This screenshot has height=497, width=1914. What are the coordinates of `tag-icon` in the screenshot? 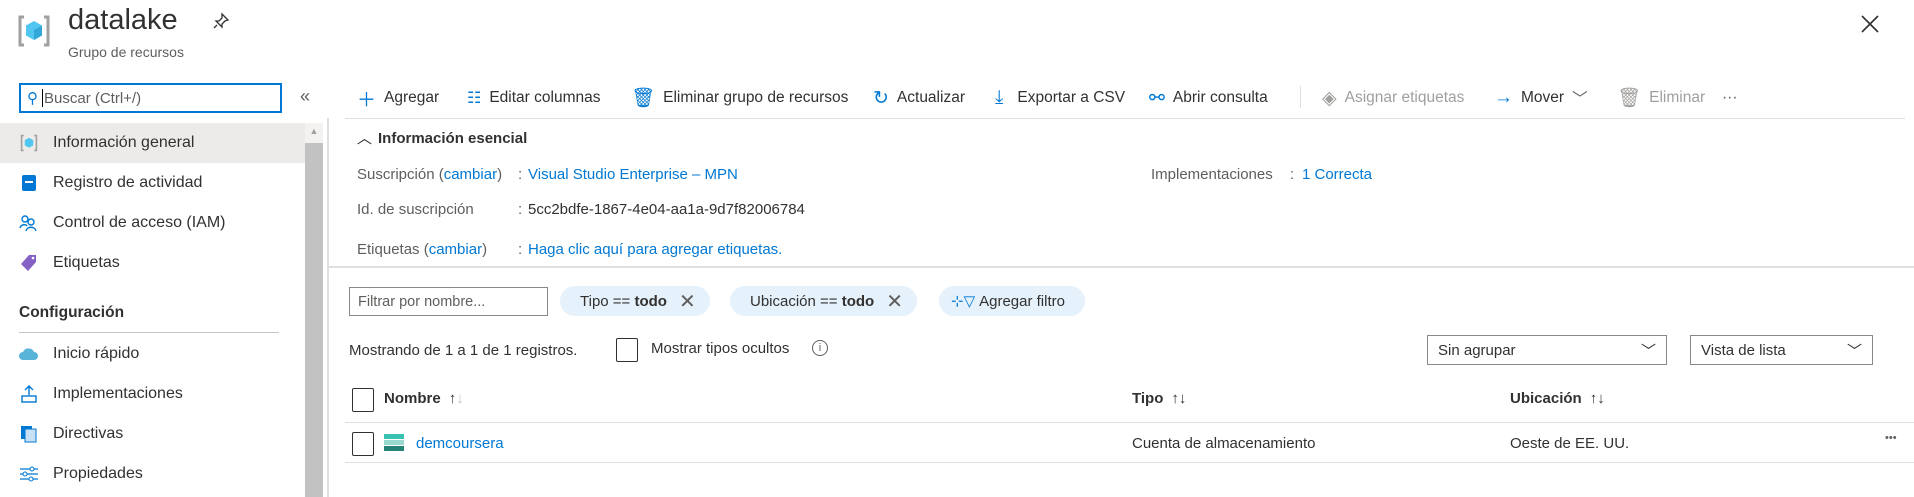 It's located at (29, 263).